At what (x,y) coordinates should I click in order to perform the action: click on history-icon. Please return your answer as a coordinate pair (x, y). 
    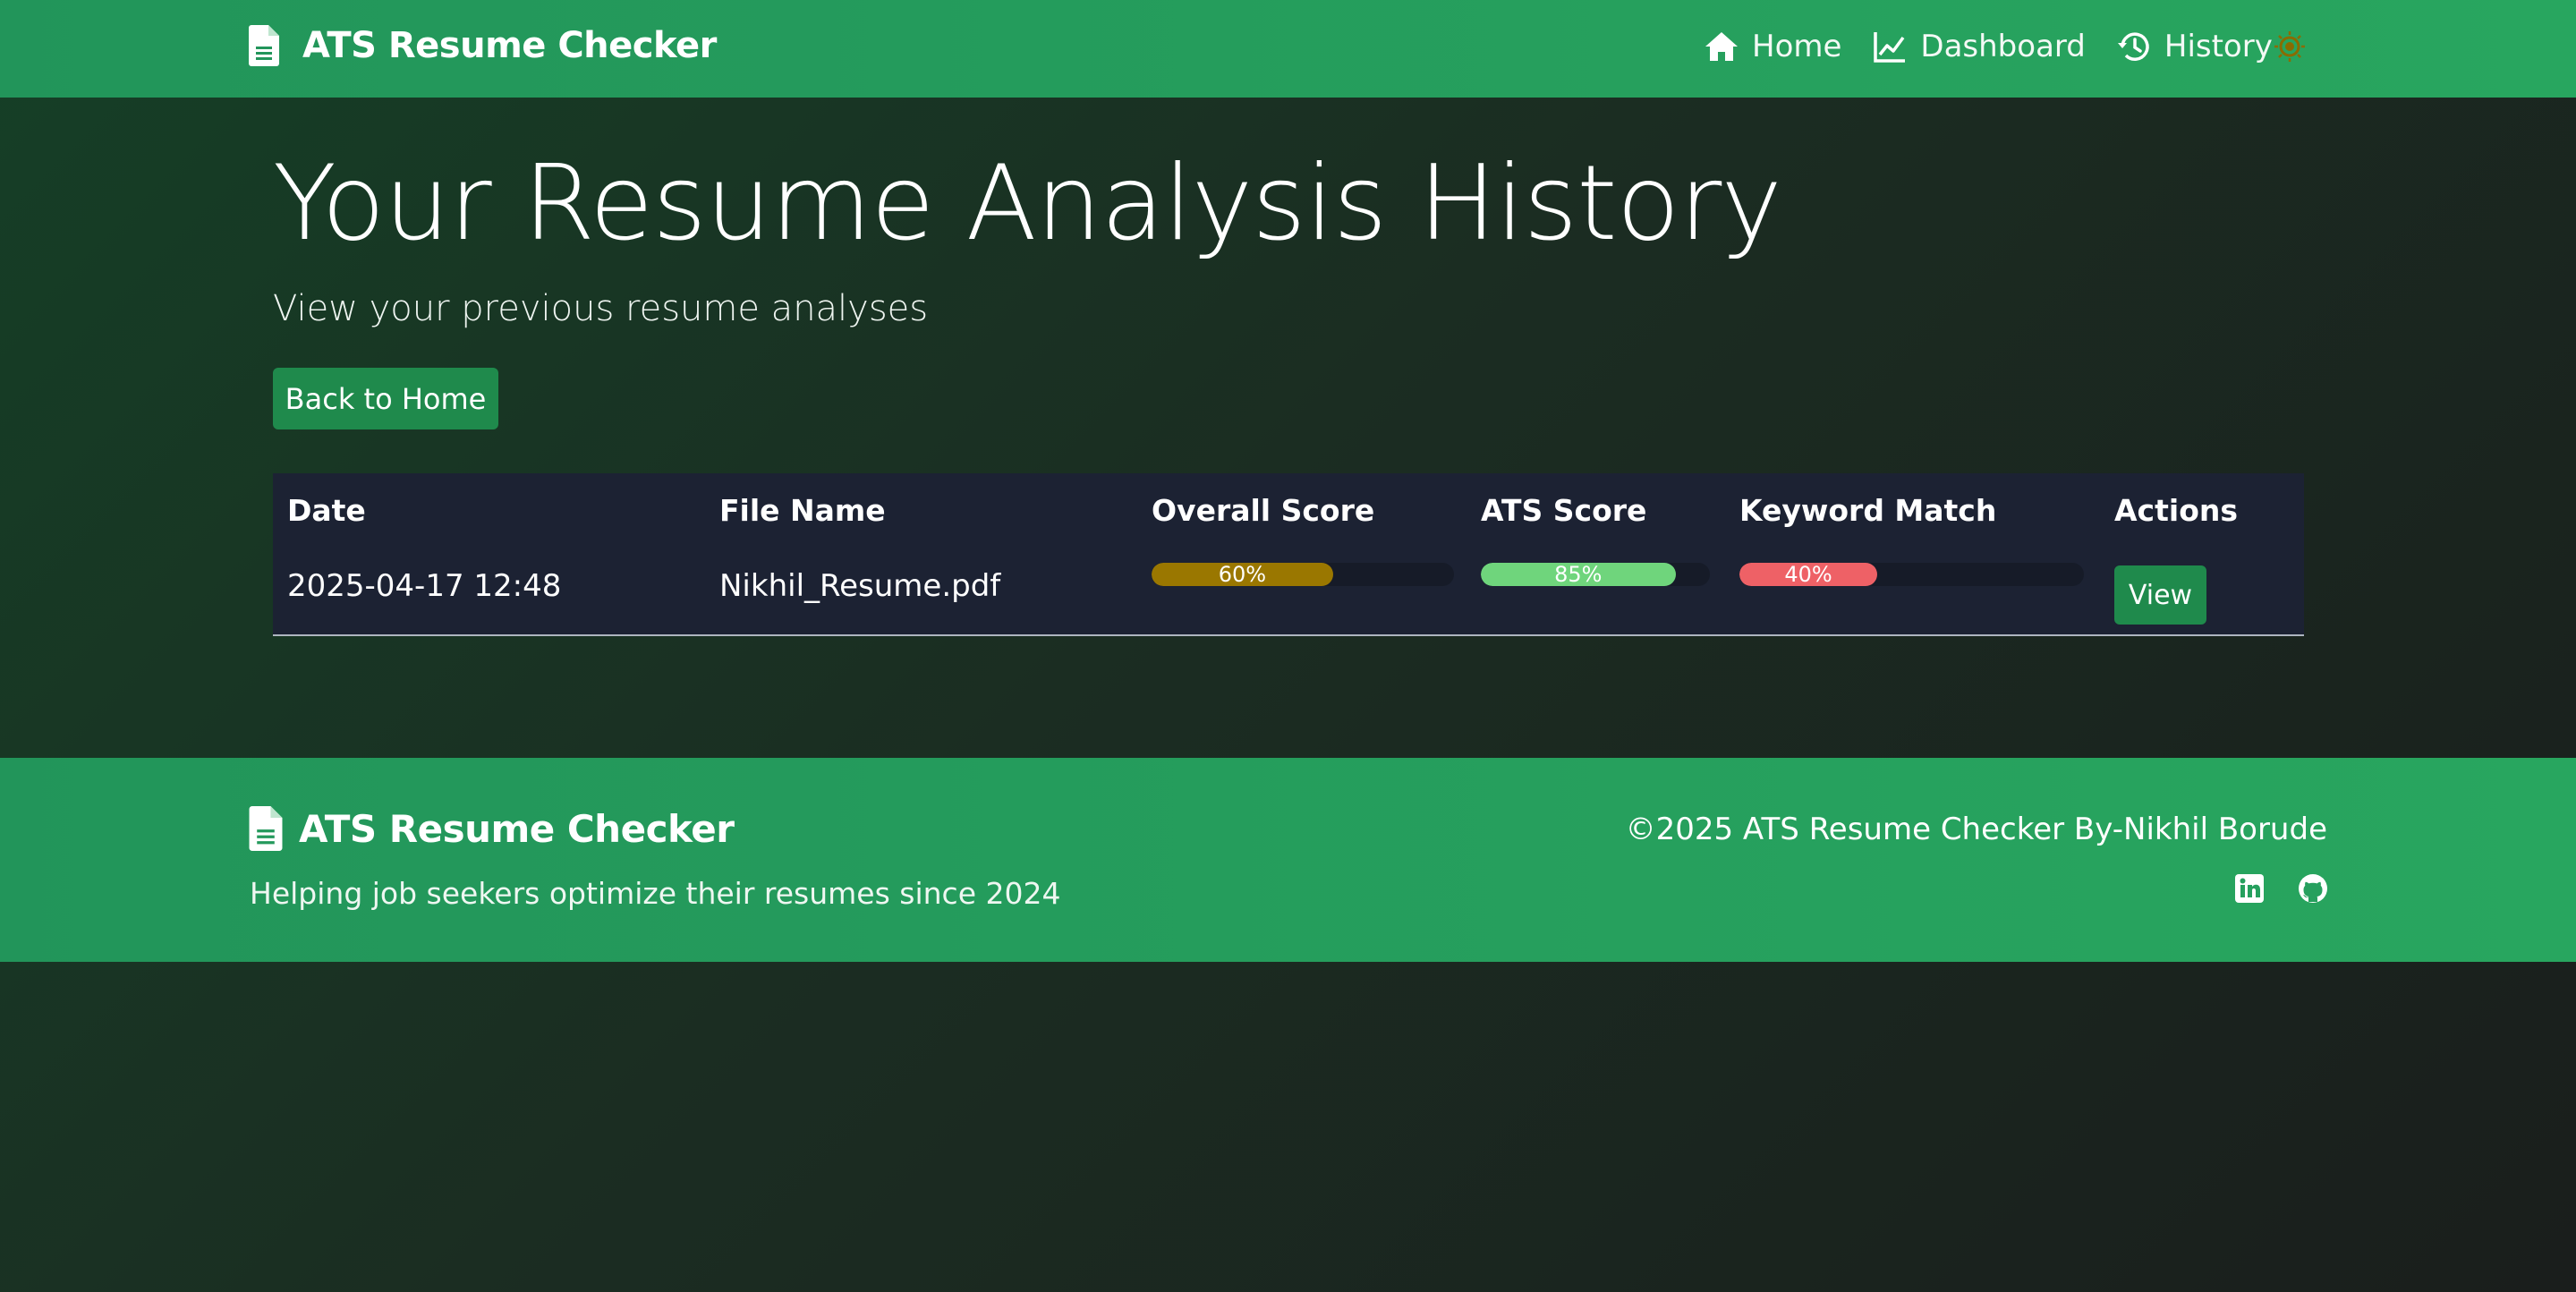
    Looking at the image, I should click on (2133, 46).